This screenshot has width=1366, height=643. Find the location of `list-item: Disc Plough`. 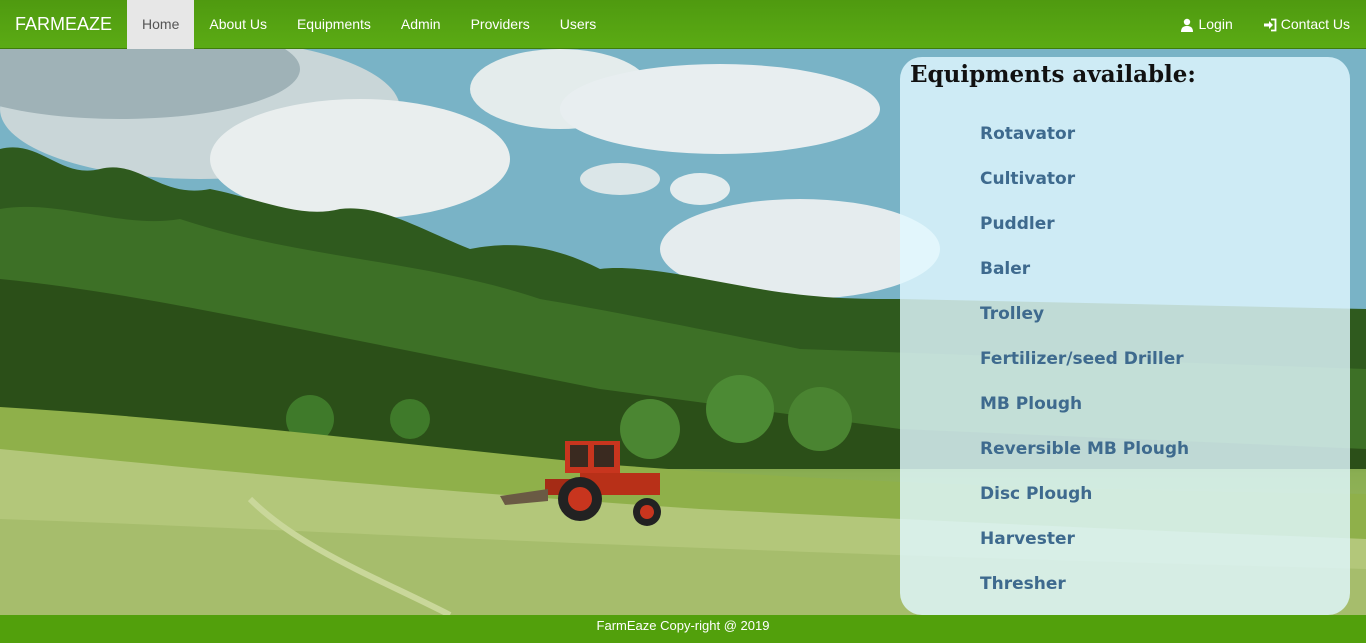

list-item: Disc Plough is located at coordinates (1036, 494).